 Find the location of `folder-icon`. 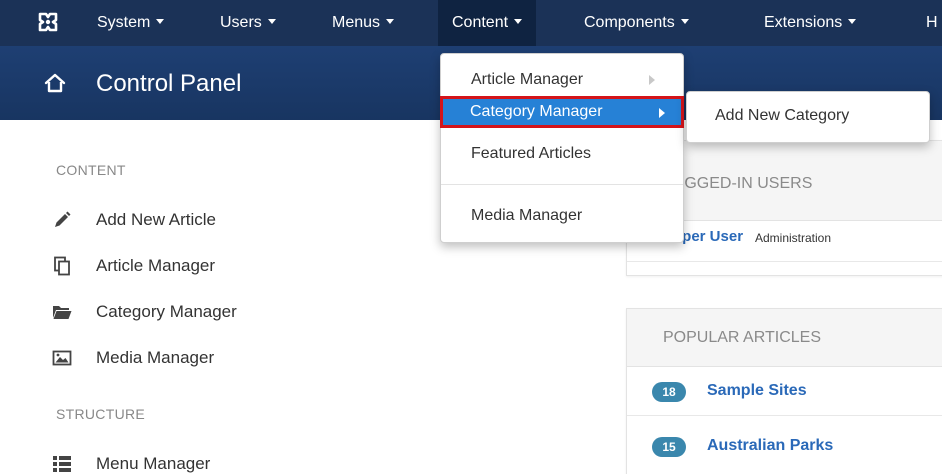

folder-icon is located at coordinates (62, 312).